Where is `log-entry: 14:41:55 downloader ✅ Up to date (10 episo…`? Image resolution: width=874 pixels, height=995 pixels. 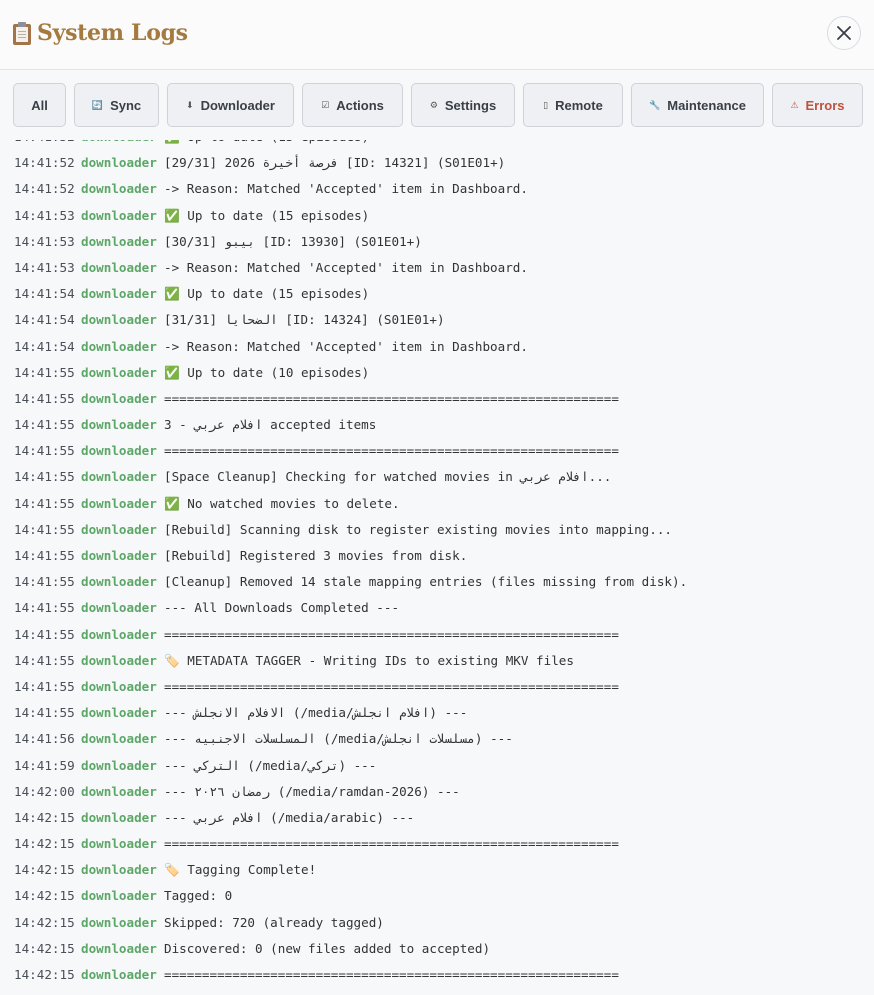
log-entry: 14:41:55 downloader ✅ Up to date (10 episo… is located at coordinates (437, 373).